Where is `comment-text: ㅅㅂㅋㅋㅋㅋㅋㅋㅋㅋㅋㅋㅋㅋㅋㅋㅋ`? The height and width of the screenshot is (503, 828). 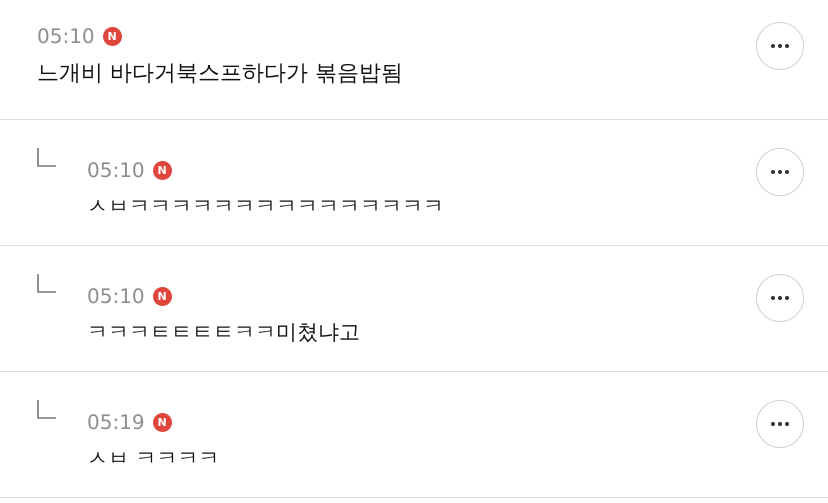 comment-text: ㅅㅂㅋㅋㅋㅋㅋㅋㅋㅋㅋㅋㅋㅋㅋㅋㅋ is located at coordinates (266, 206).